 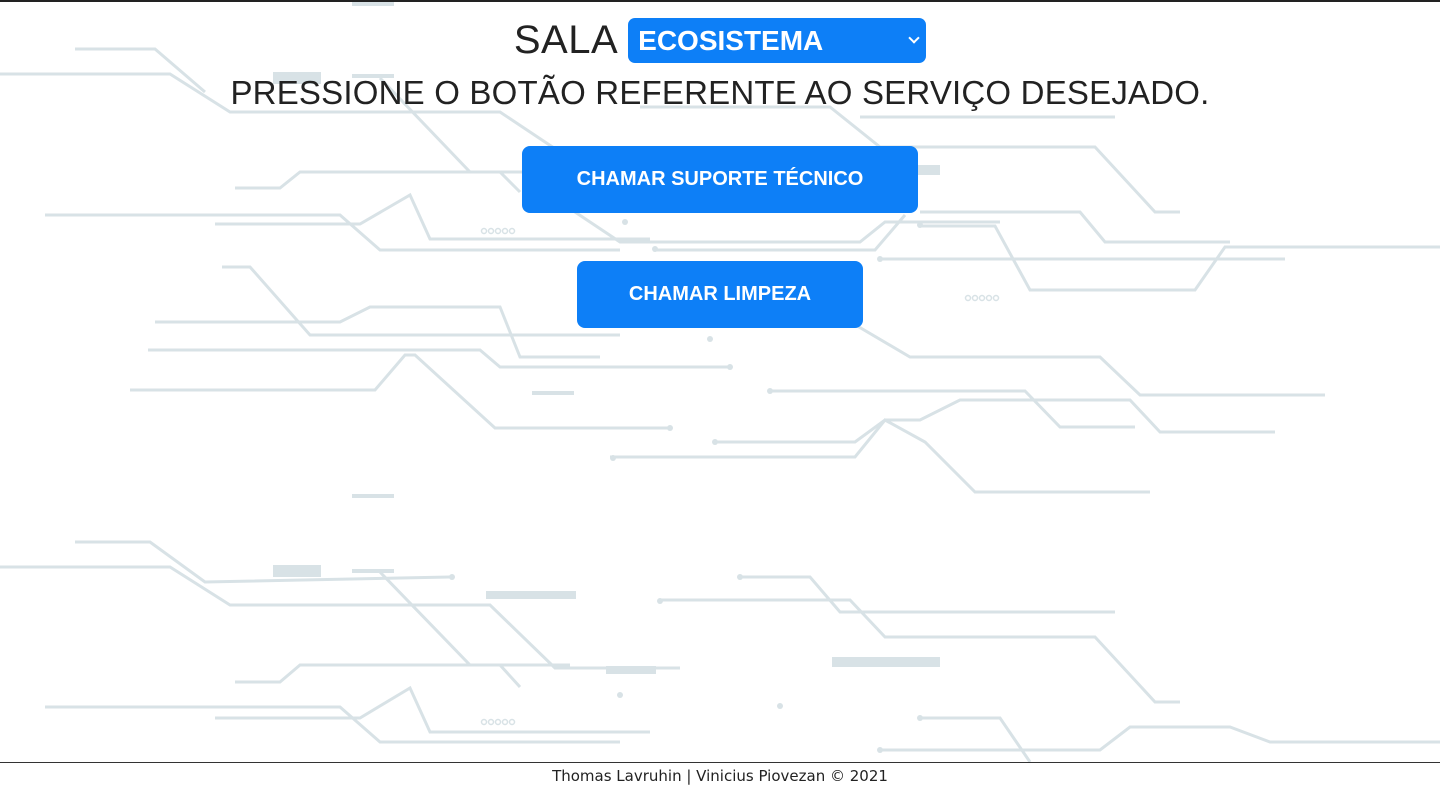 What do you see at coordinates (731, 40) in the screenshot?
I see `room-select-value: ECOSISTEMA` at bounding box center [731, 40].